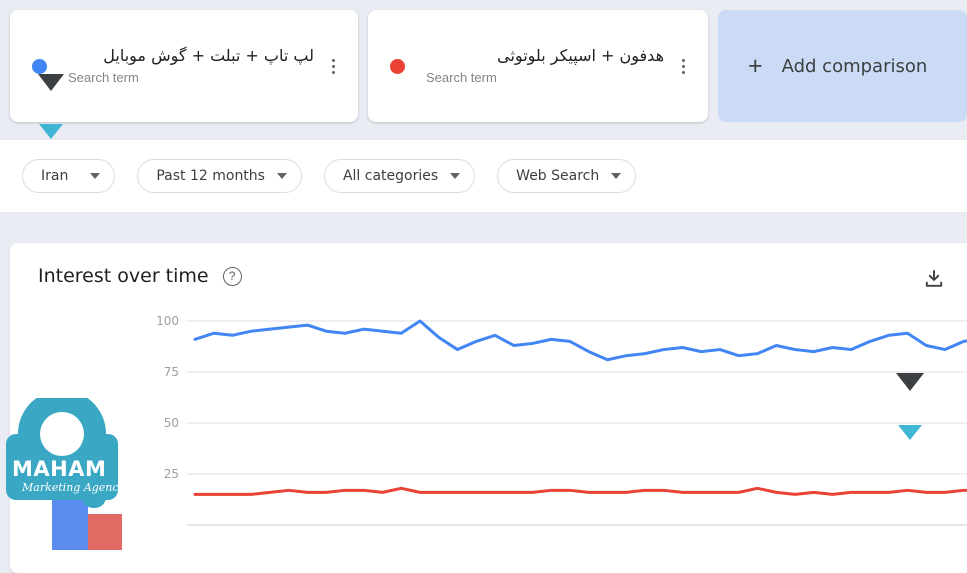  I want to click on pointer-cyan-chart-icon, so click(910, 432).